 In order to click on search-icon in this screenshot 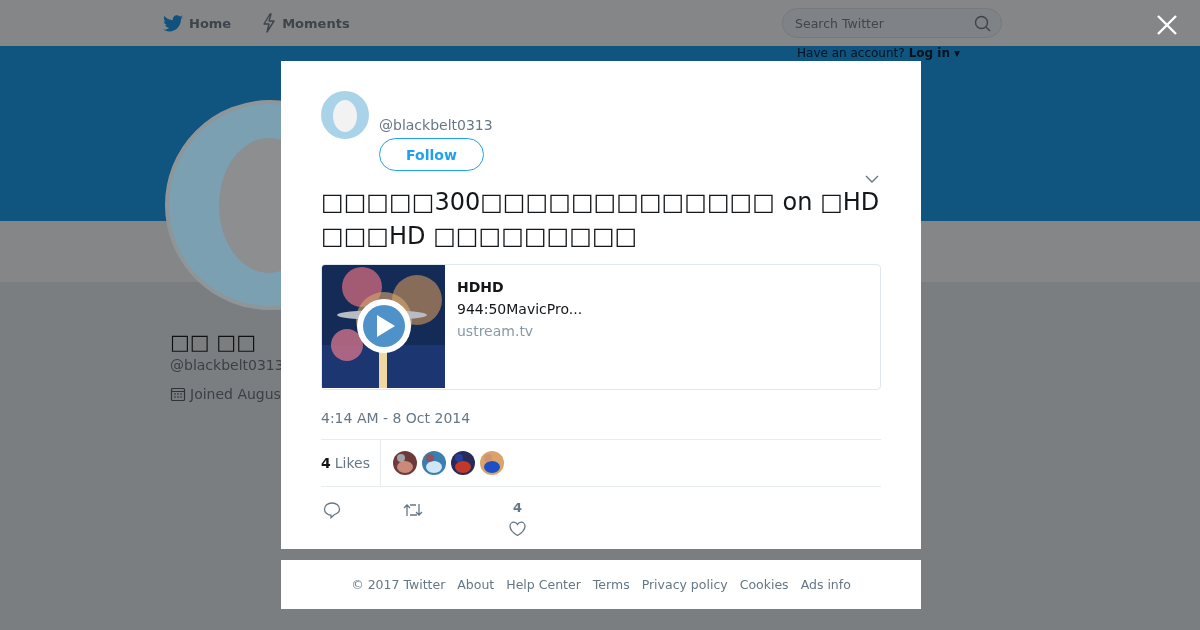, I will do `click(982, 23)`.